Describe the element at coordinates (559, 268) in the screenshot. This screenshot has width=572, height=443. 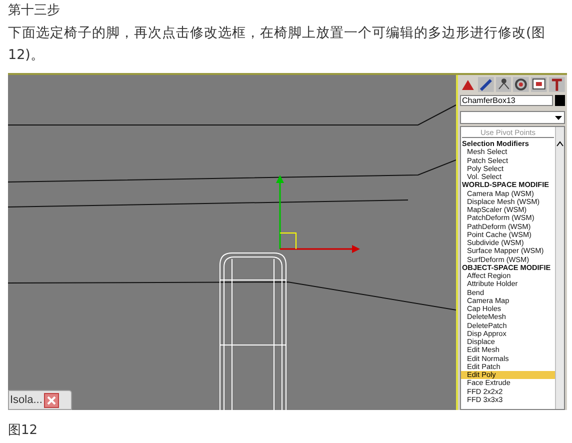
I see `scrollbar` at that location.